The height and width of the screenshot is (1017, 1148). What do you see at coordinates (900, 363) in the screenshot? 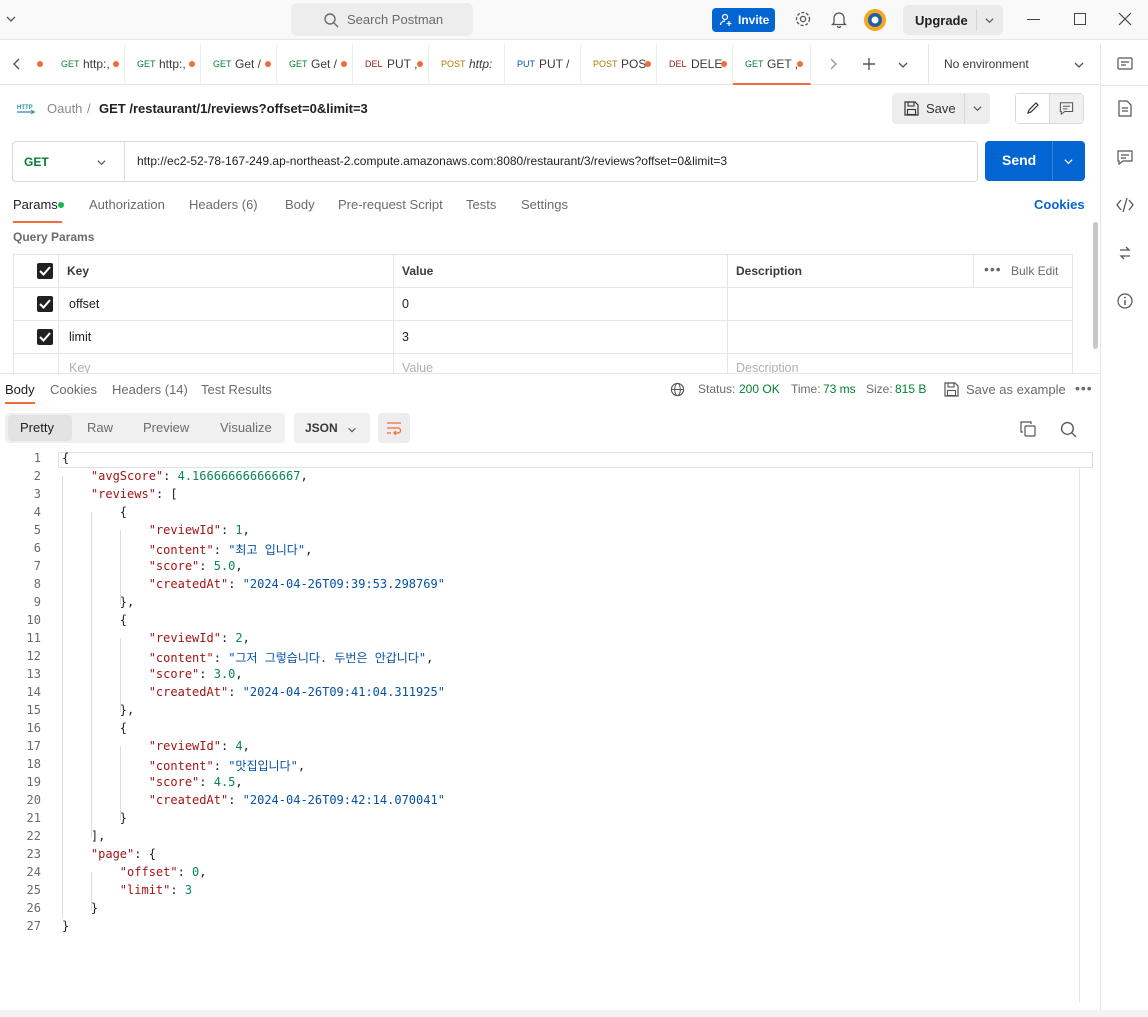
I see `description-input: Description` at bounding box center [900, 363].